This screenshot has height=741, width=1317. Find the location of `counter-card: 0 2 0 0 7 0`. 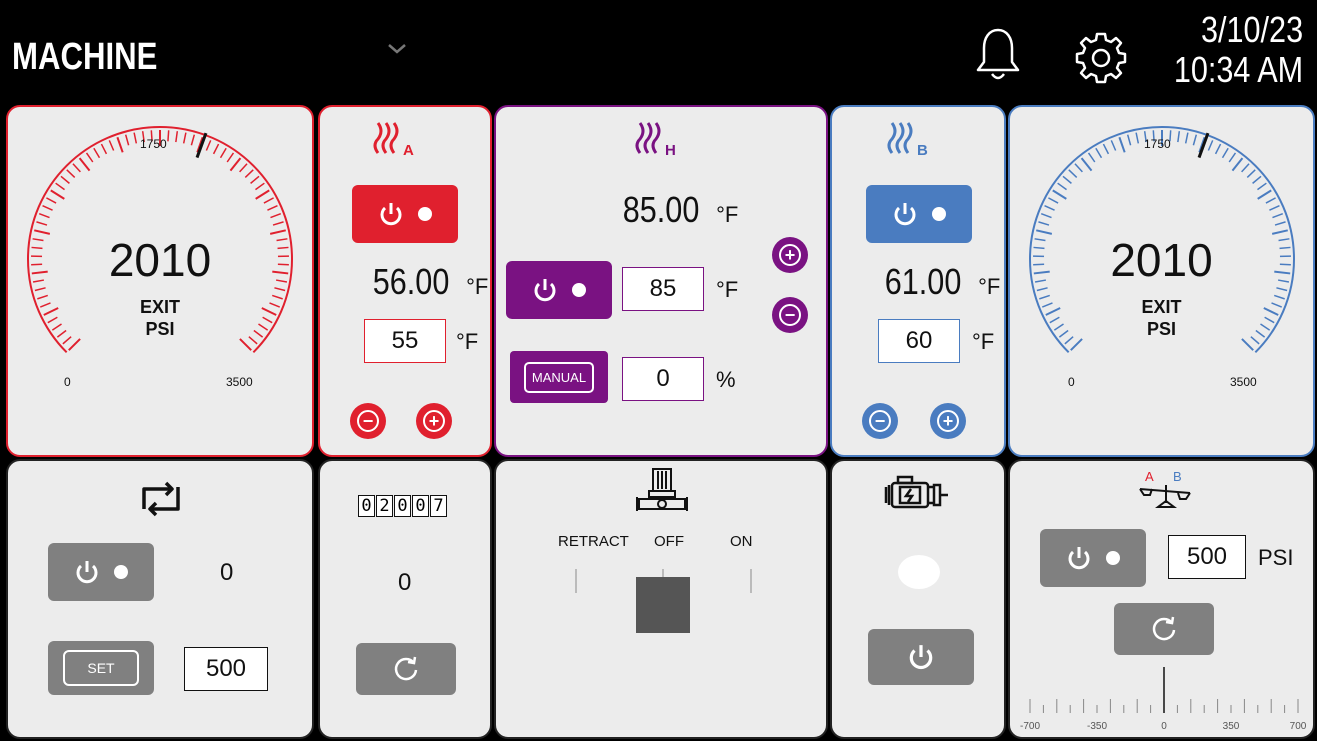

counter-card: 0 2 0 0 7 0 is located at coordinates (405, 599).